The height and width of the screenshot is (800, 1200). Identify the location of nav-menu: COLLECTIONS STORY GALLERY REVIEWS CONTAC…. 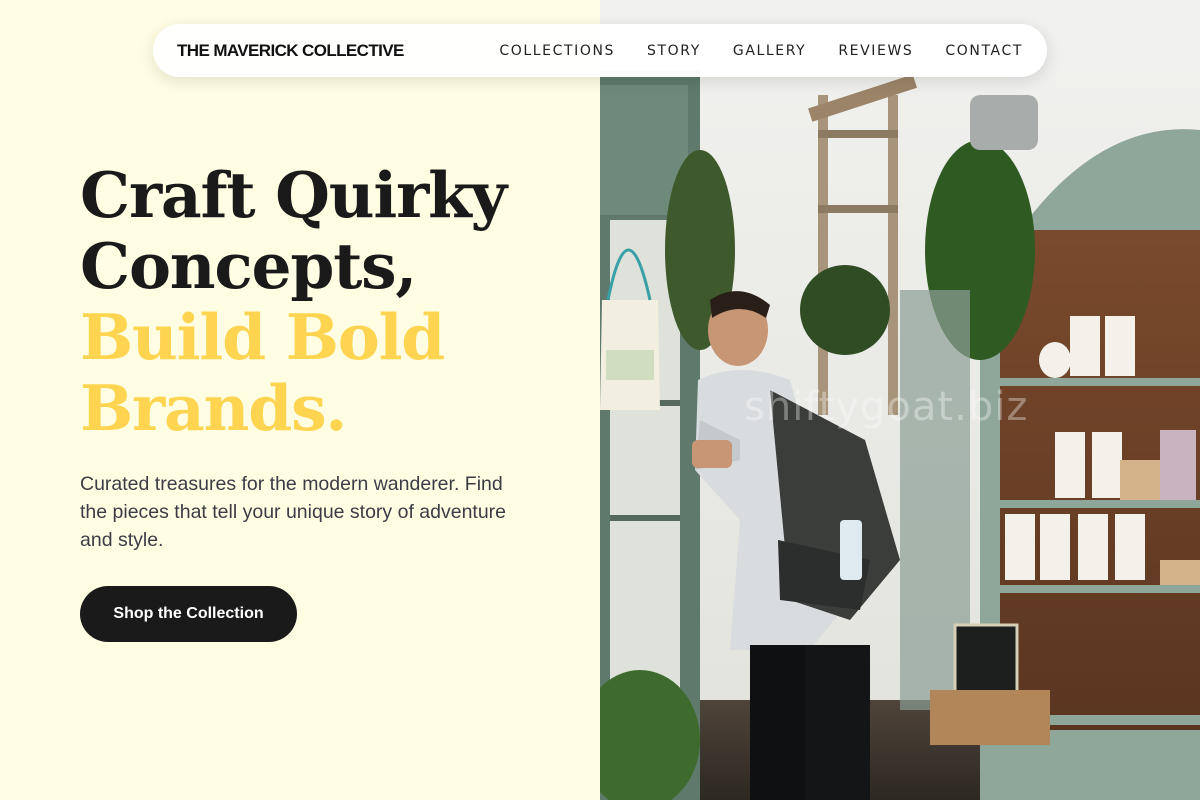
(761, 51).